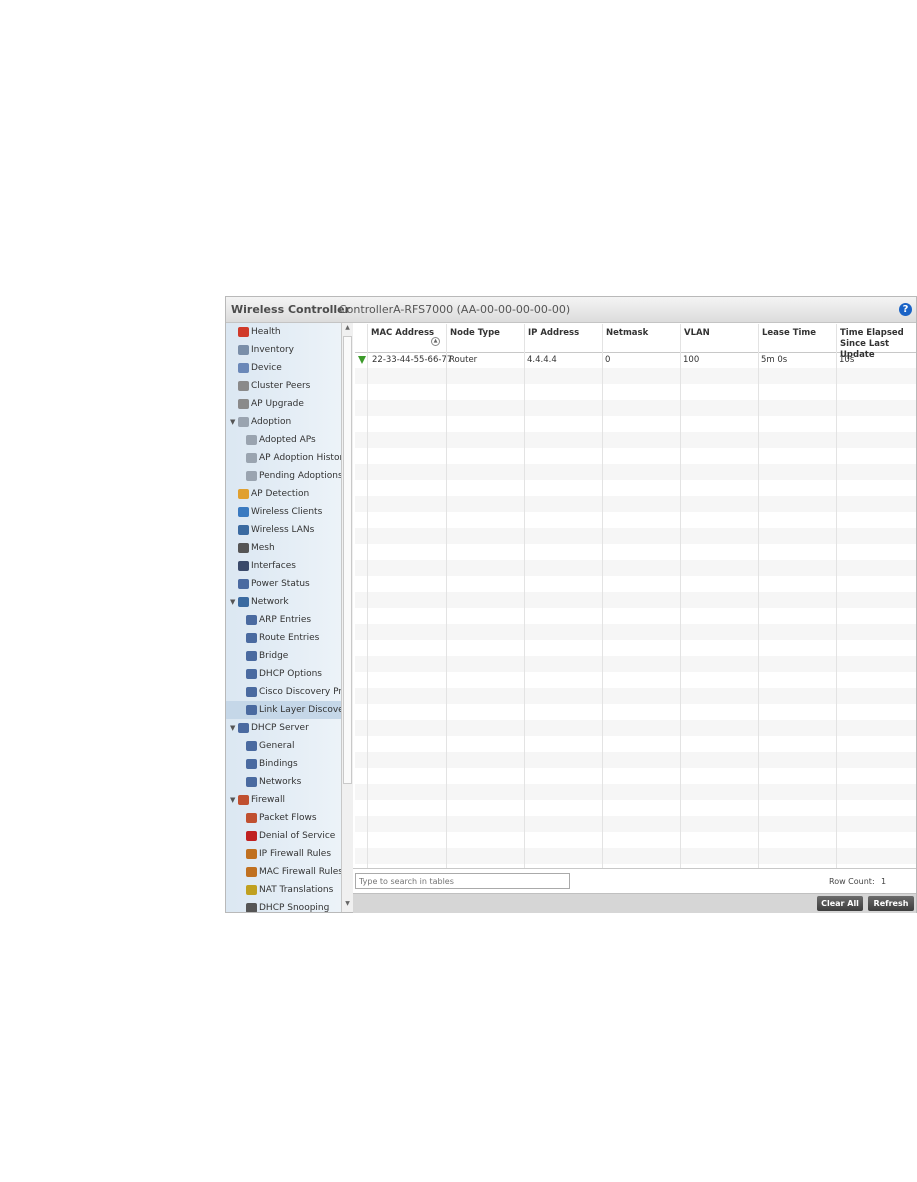  What do you see at coordinates (283, 836) in the screenshot?
I see `sidebar-item-denial-of-service: Denial of Service` at bounding box center [283, 836].